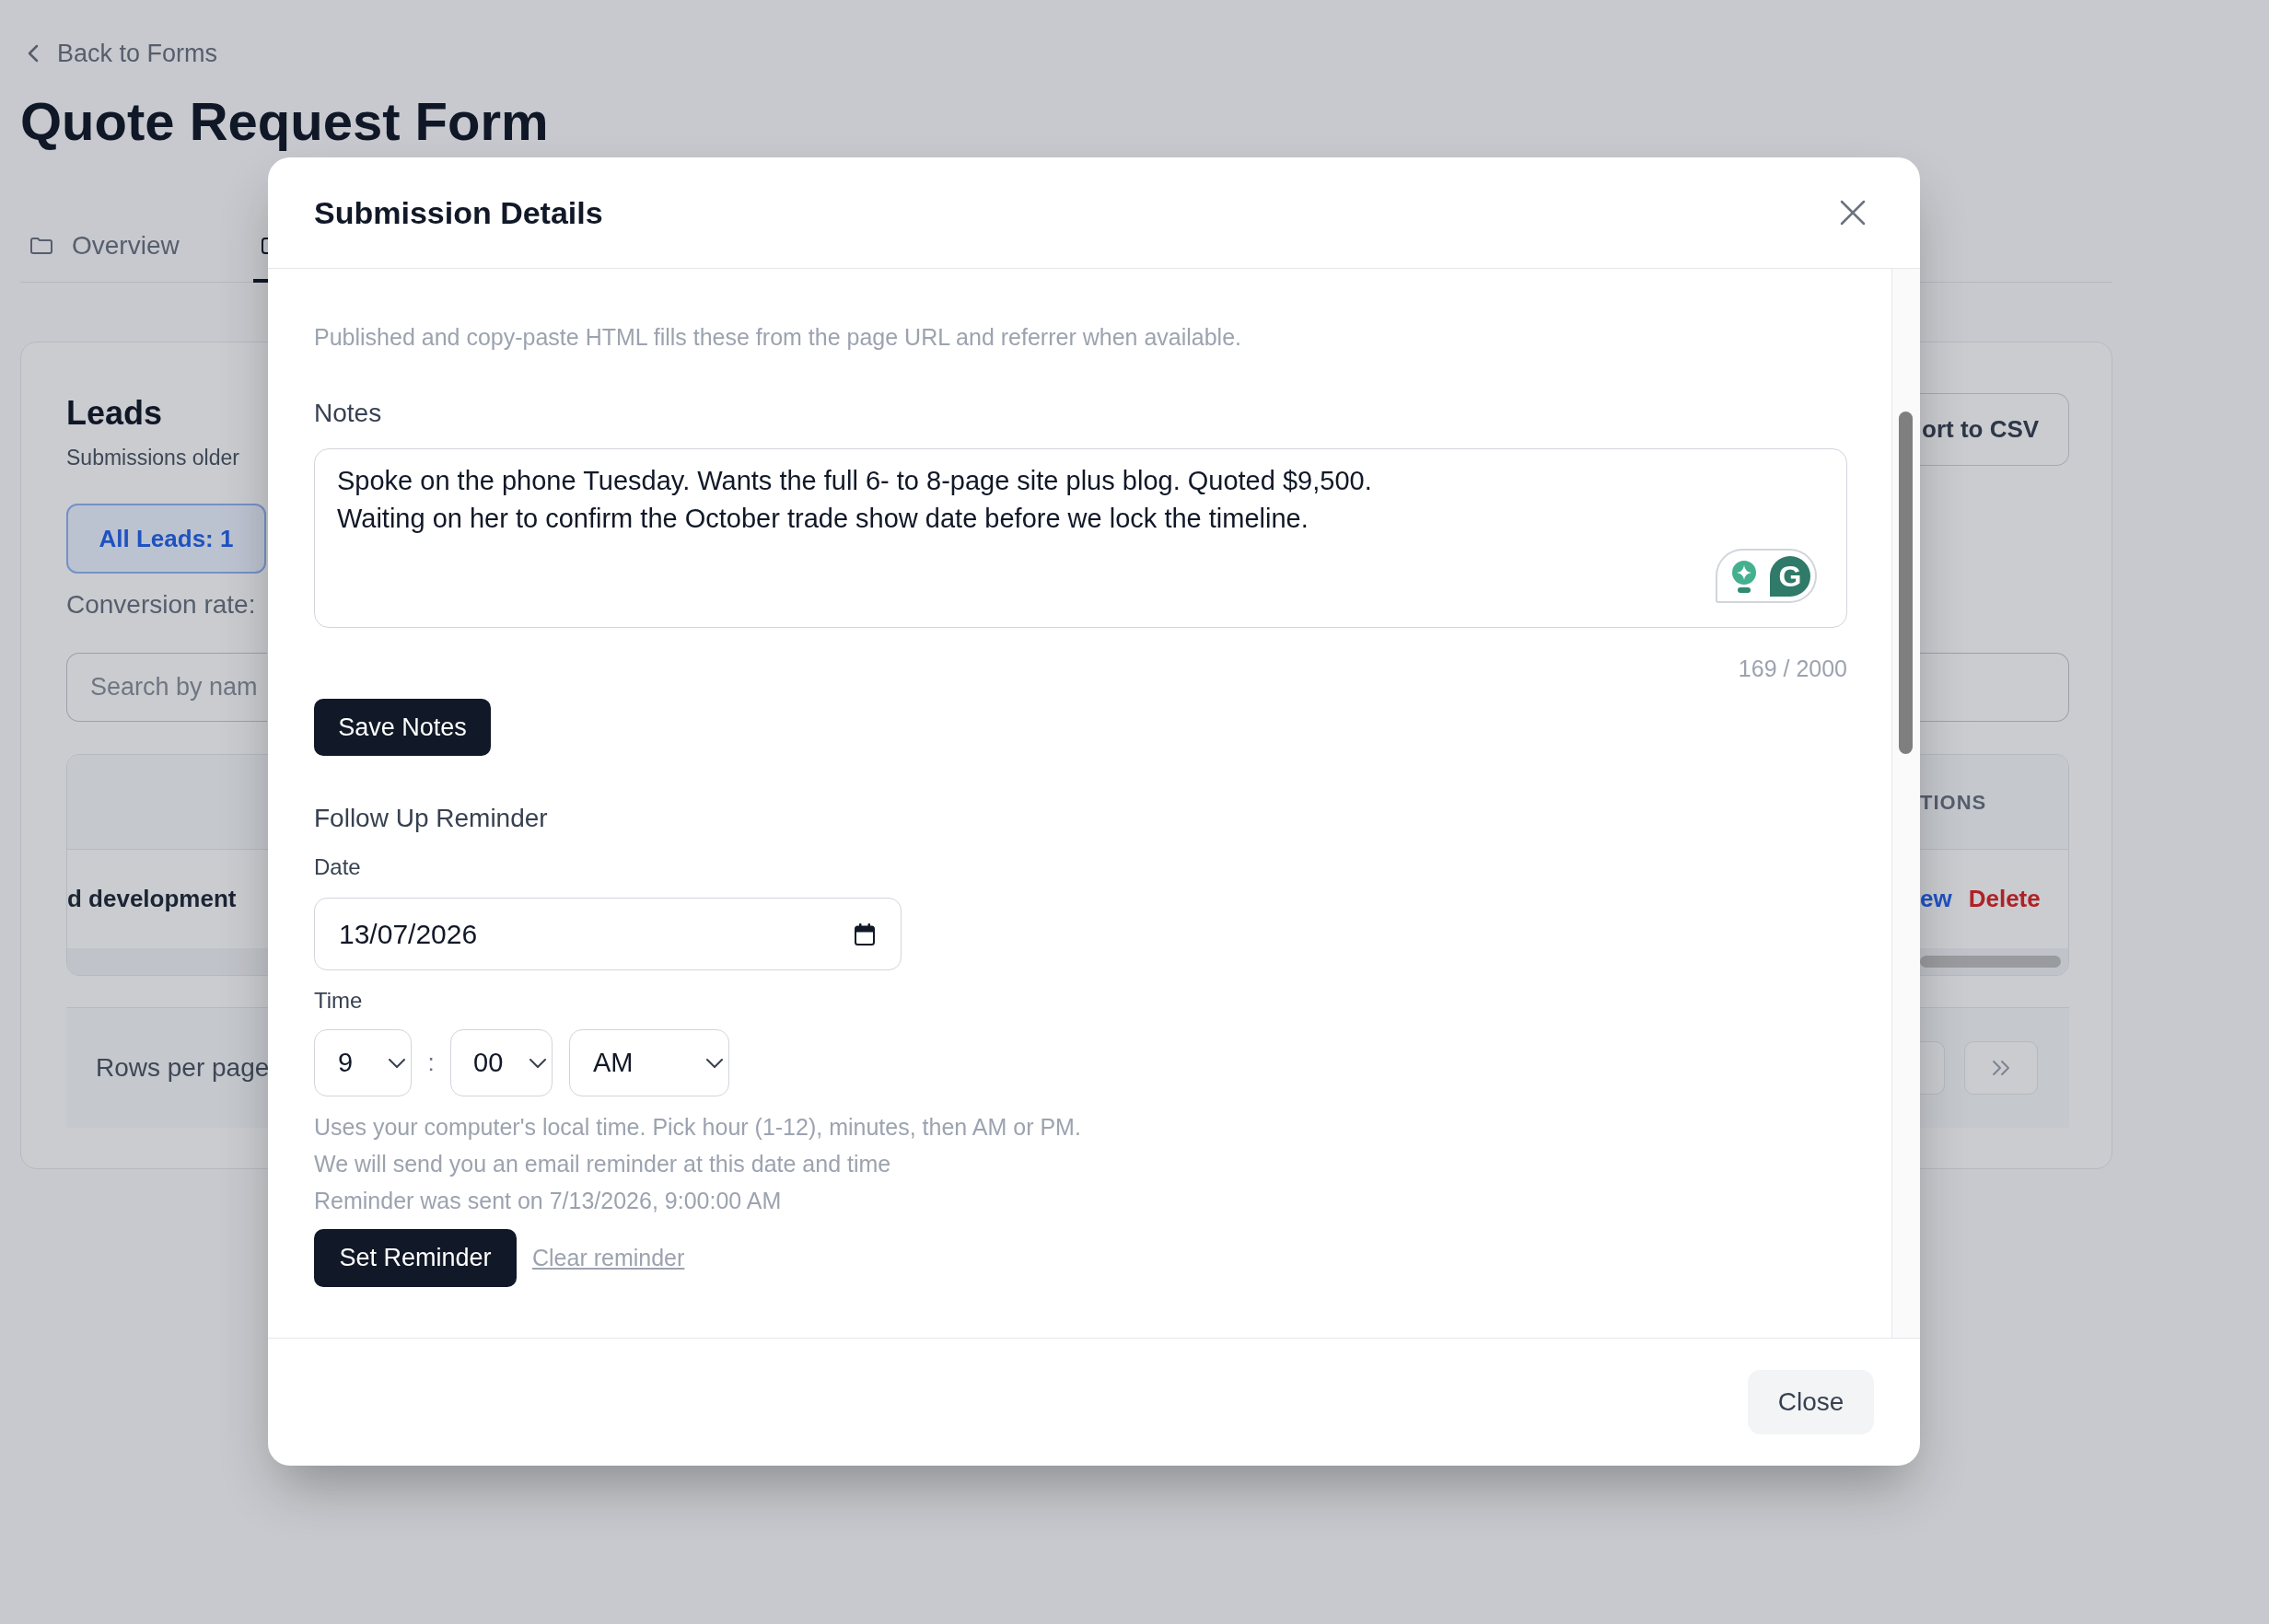 Image resolution: width=2269 pixels, height=1624 pixels. What do you see at coordinates (402, 727) in the screenshot?
I see `save-notes-button: Save Notes` at bounding box center [402, 727].